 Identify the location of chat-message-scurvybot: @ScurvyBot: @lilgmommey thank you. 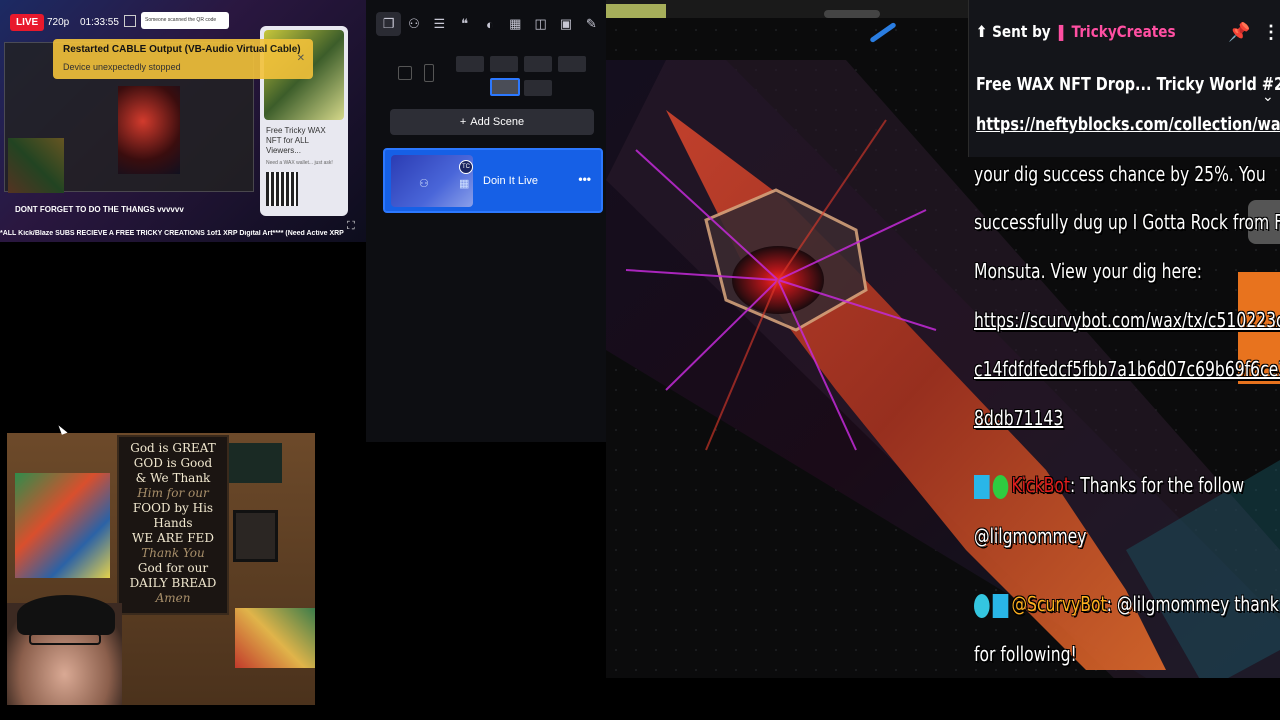
(1127, 605).